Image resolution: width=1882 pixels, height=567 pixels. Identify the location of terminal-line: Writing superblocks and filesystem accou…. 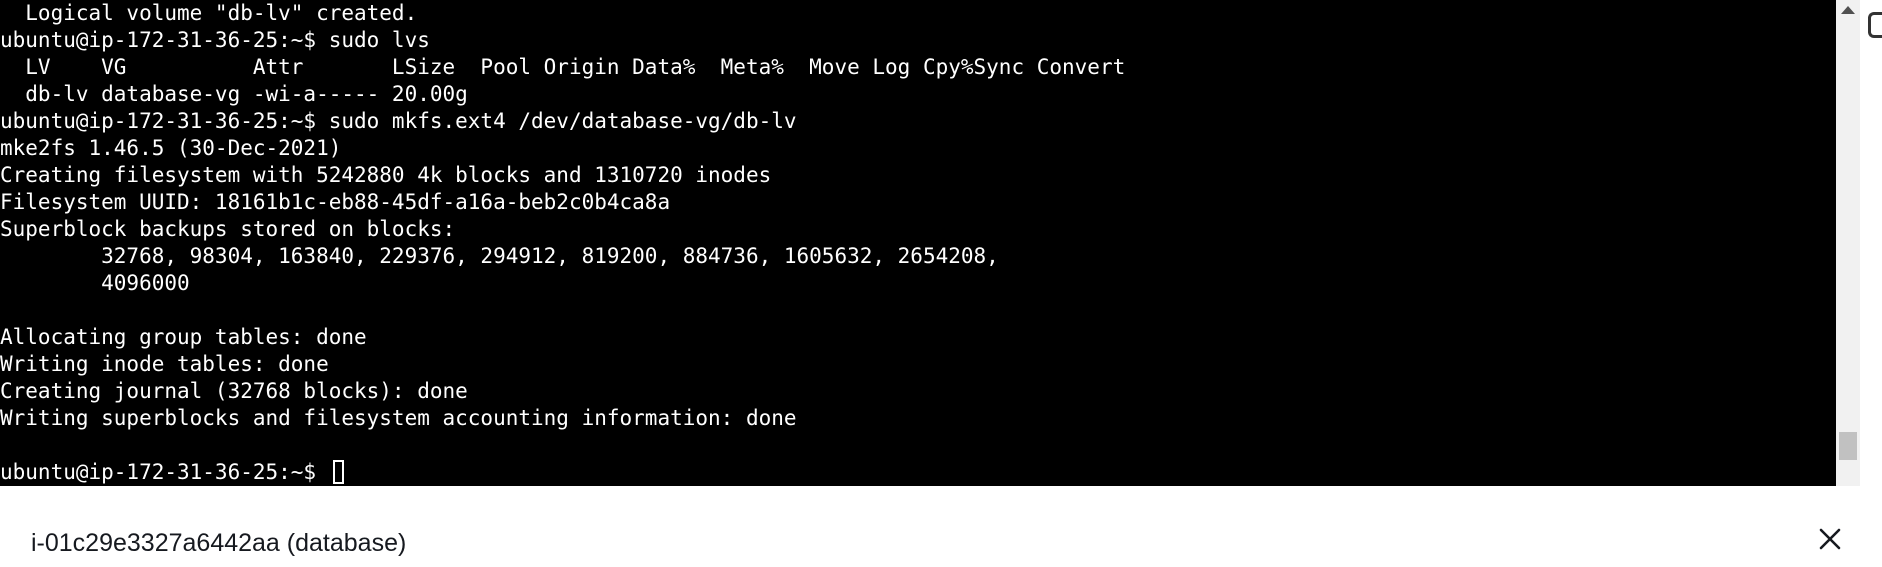
(398, 418).